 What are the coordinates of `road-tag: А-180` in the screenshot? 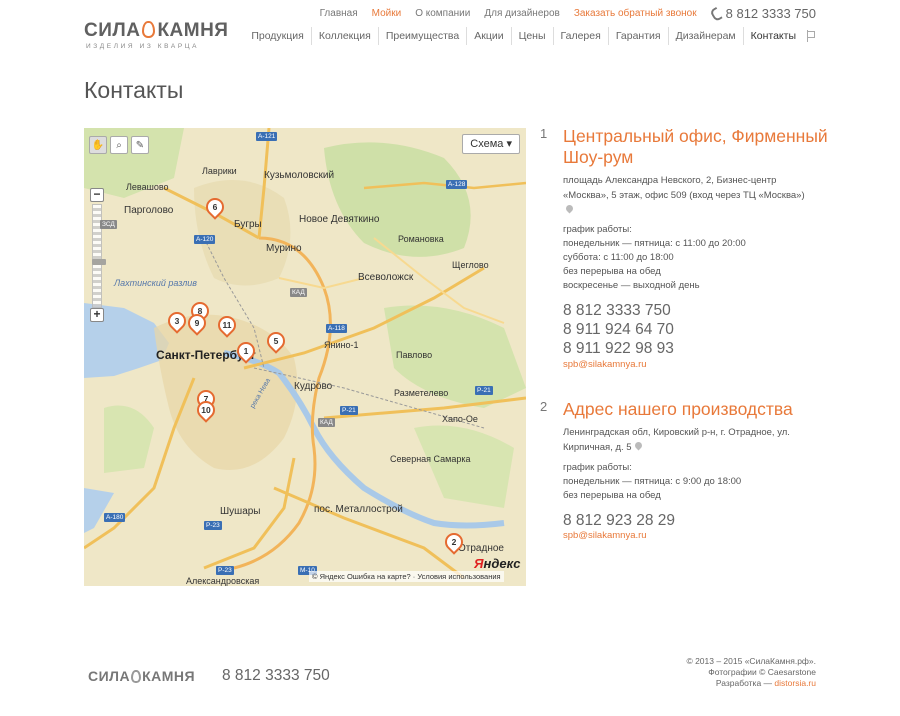 It's located at (115, 517).